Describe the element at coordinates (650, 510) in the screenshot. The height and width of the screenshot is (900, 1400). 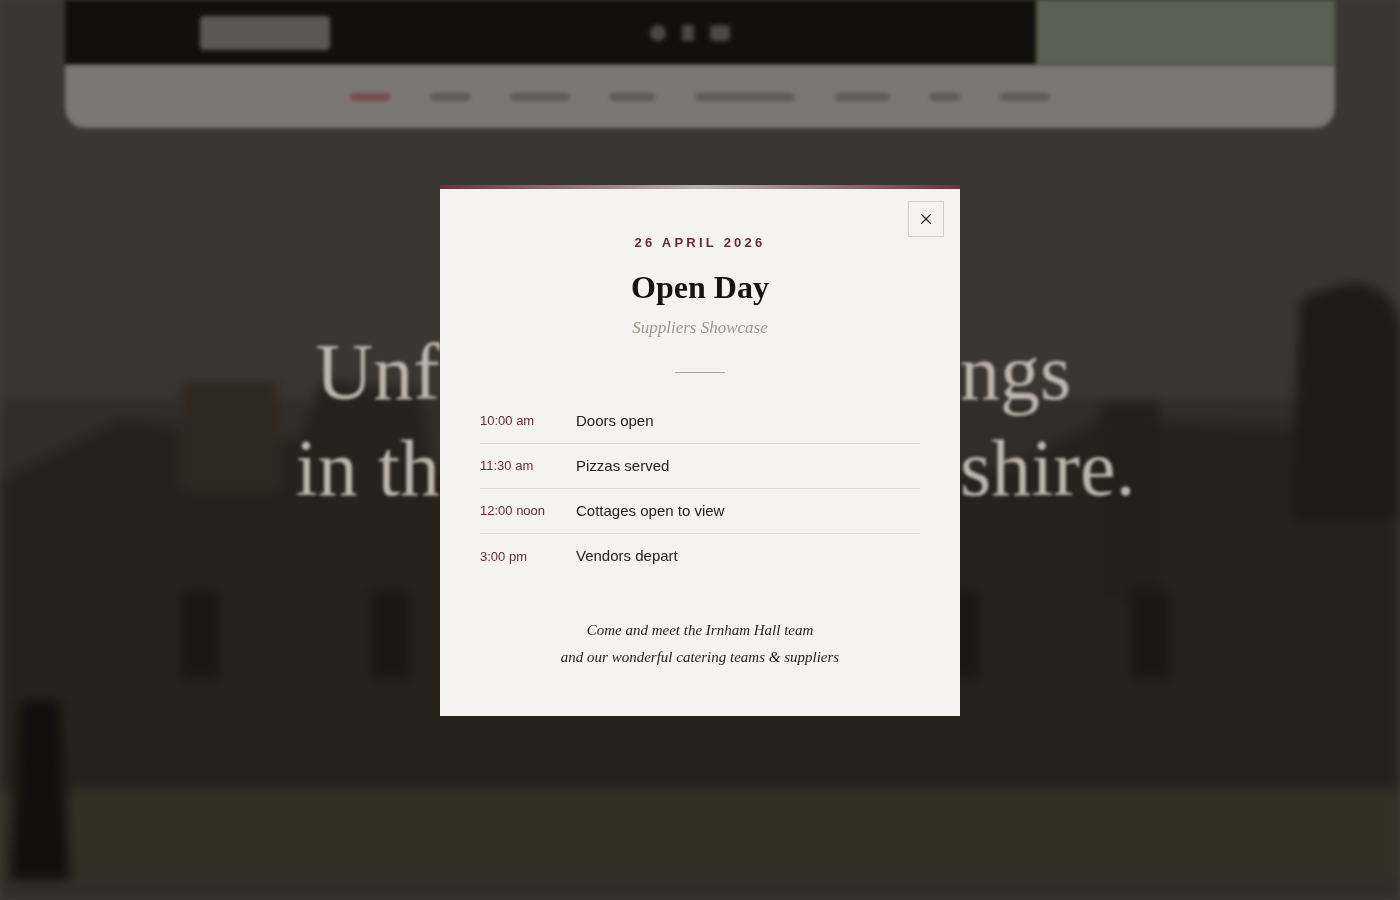
I see `schedule-event: Cottages open to view` at that location.